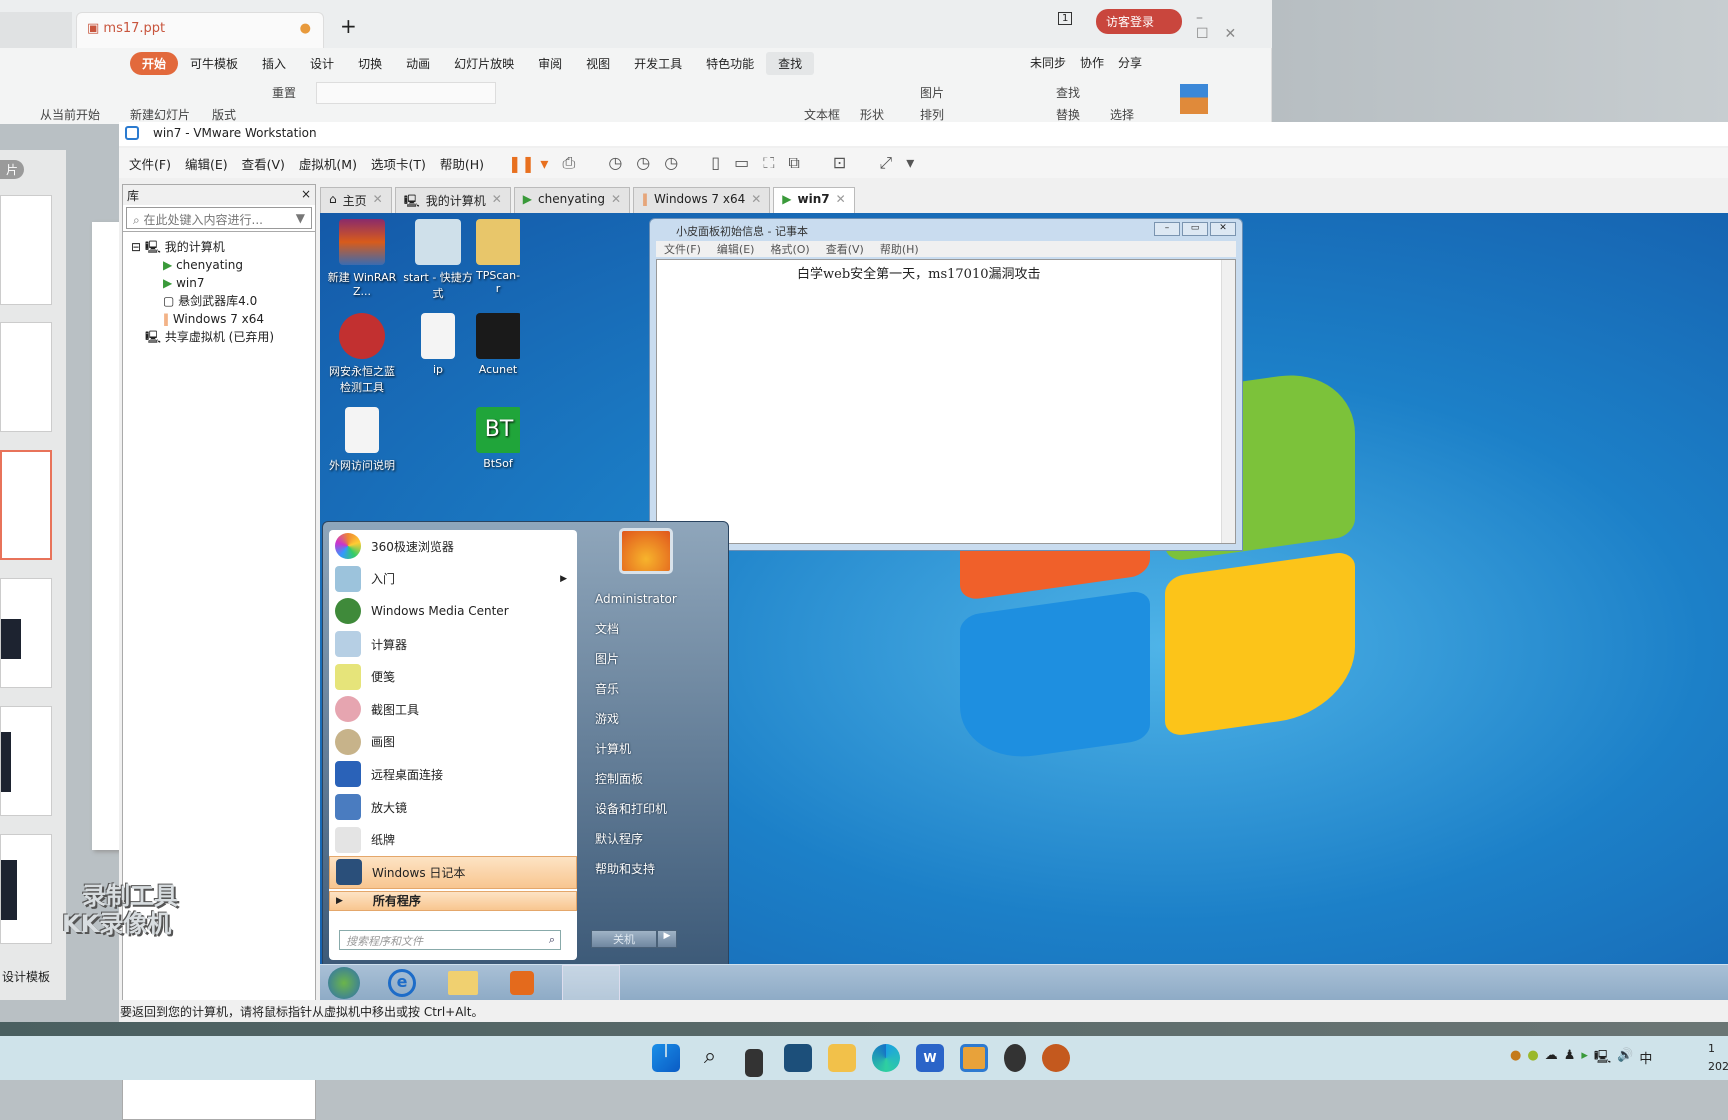 Image resolution: width=1728 pixels, height=1120 pixels. What do you see at coordinates (219, 319) in the screenshot?
I see `tree-vm-win7x64: ‖ Windows 7 x64` at bounding box center [219, 319].